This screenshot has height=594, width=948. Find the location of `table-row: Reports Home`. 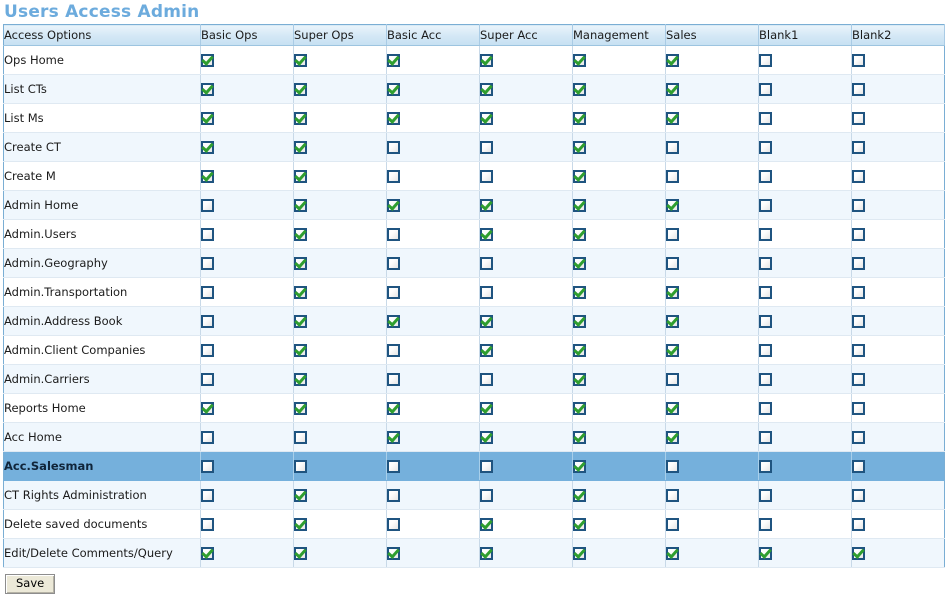

table-row: Reports Home is located at coordinates (474, 408).